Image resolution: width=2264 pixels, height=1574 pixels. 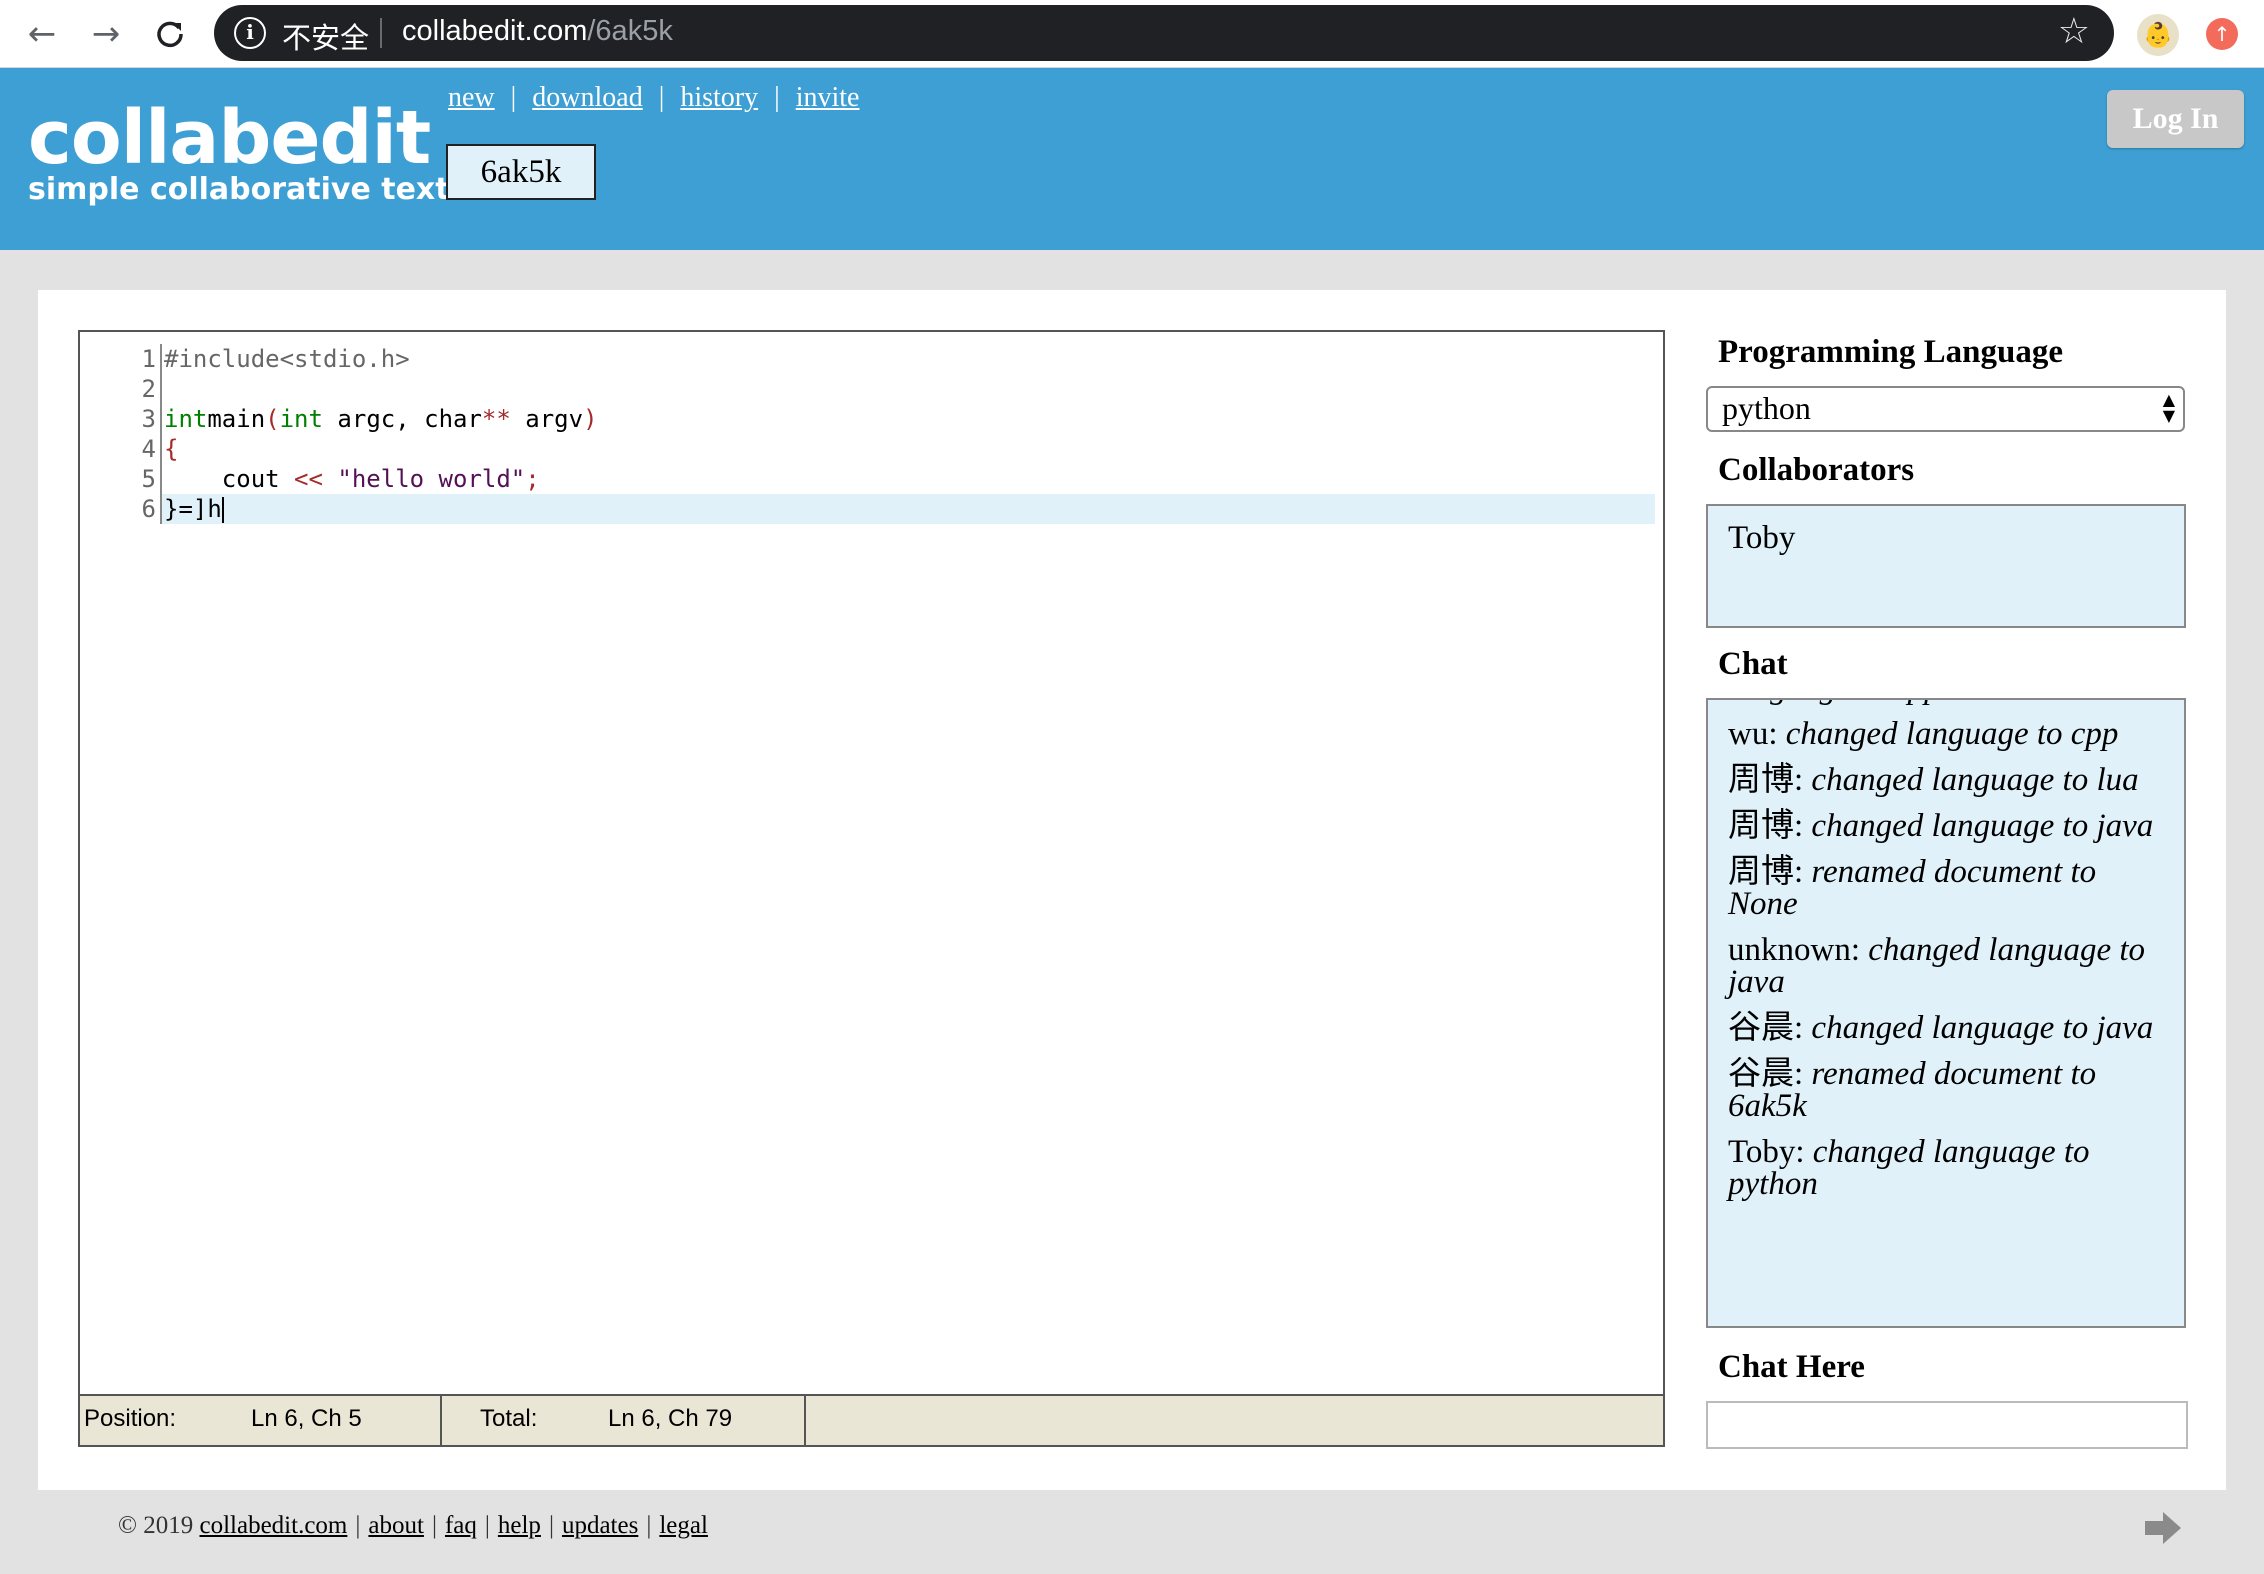 What do you see at coordinates (1791, 1367) in the screenshot?
I see `chat-here-title: Chat Here` at bounding box center [1791, 1367].